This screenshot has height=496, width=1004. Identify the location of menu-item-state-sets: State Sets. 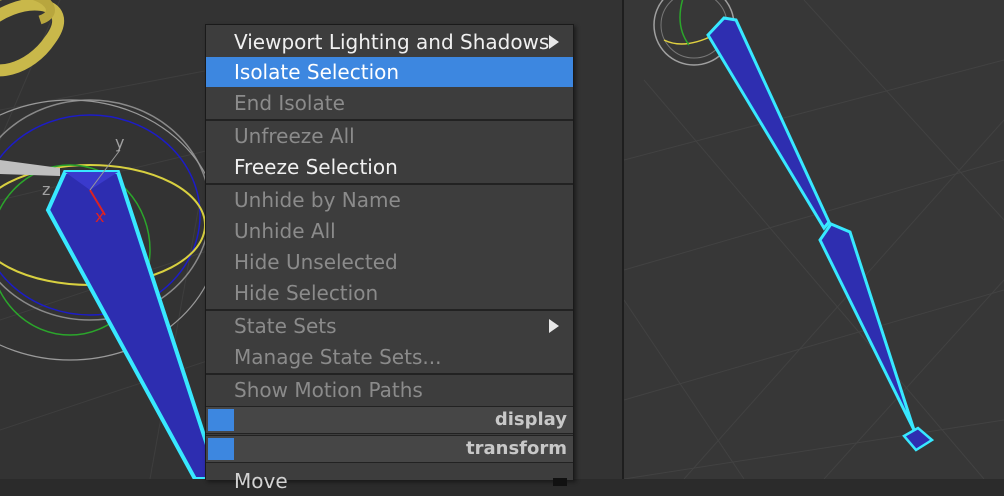
(389, 326).